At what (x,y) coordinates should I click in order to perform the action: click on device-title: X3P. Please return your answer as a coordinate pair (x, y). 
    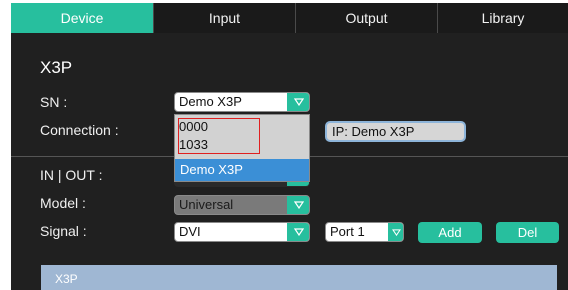
    Looking at the image, I should click on (56, 67).